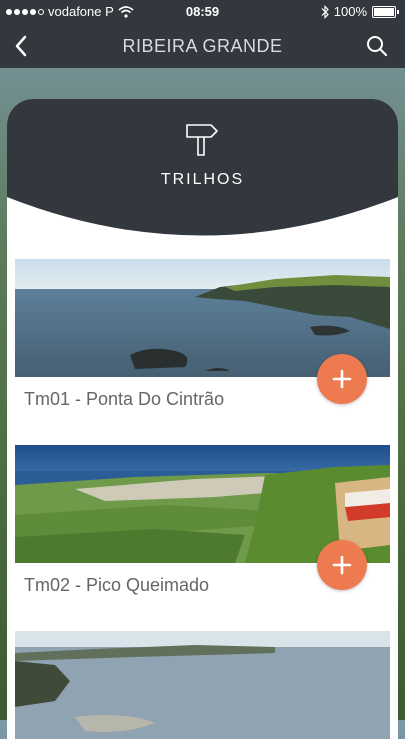 The image size is (405, 739). I want to click on status-right: 100%, so click(360, 11).